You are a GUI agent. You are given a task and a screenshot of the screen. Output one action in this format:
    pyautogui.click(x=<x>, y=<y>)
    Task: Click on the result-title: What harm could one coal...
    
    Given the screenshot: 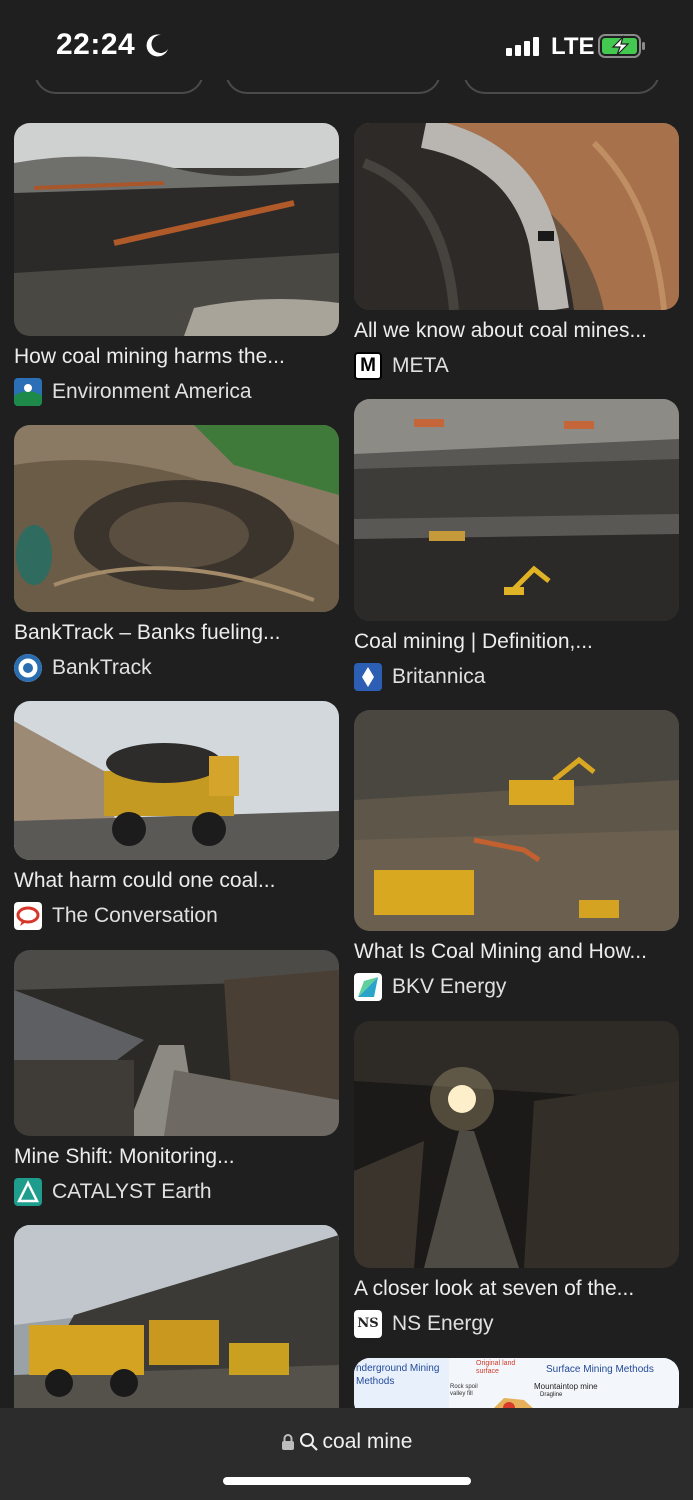 What is the action you would take?
    pyautogui.click(x=176, y=881)
    